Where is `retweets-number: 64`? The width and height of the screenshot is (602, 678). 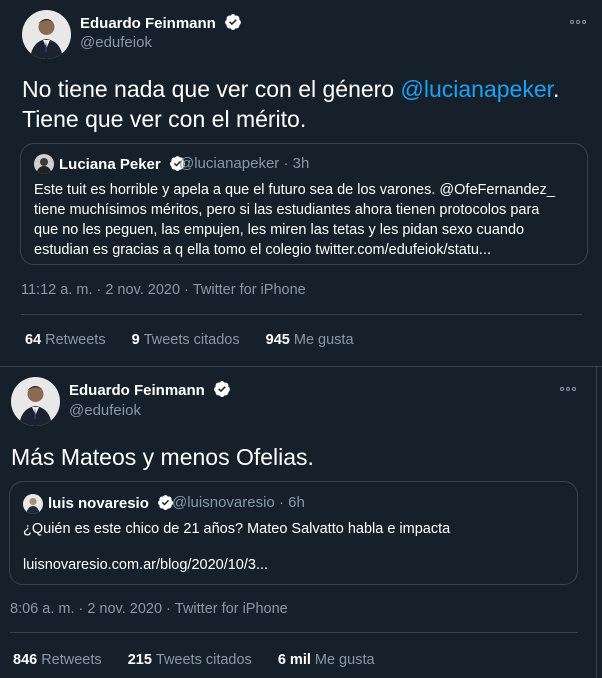 retweets-number: 64 is located at coordinates (33, 340).